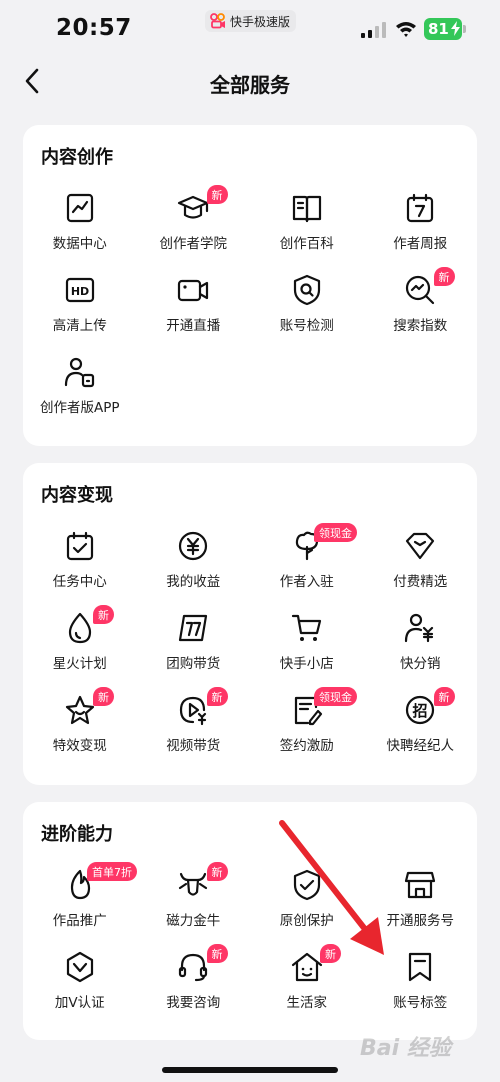  I want to click on service-item-label: 开通直播, so click(193, 326).